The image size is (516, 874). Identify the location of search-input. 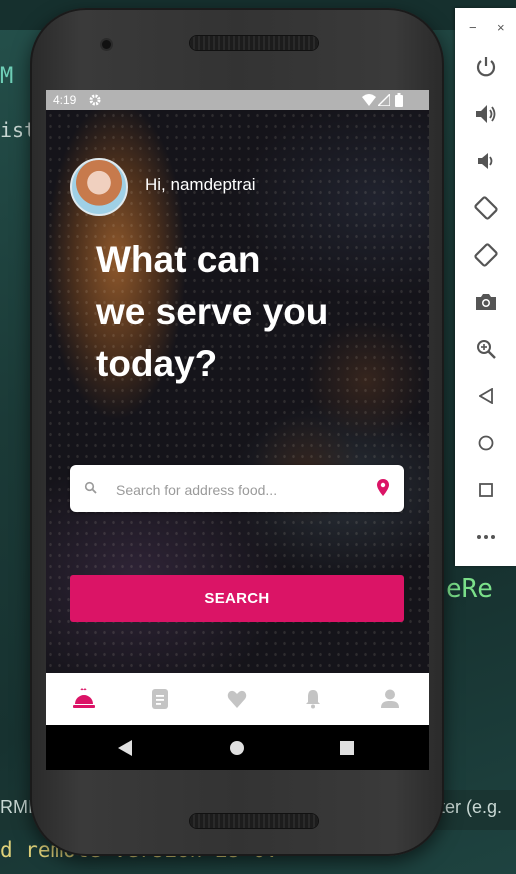
(241, 489).